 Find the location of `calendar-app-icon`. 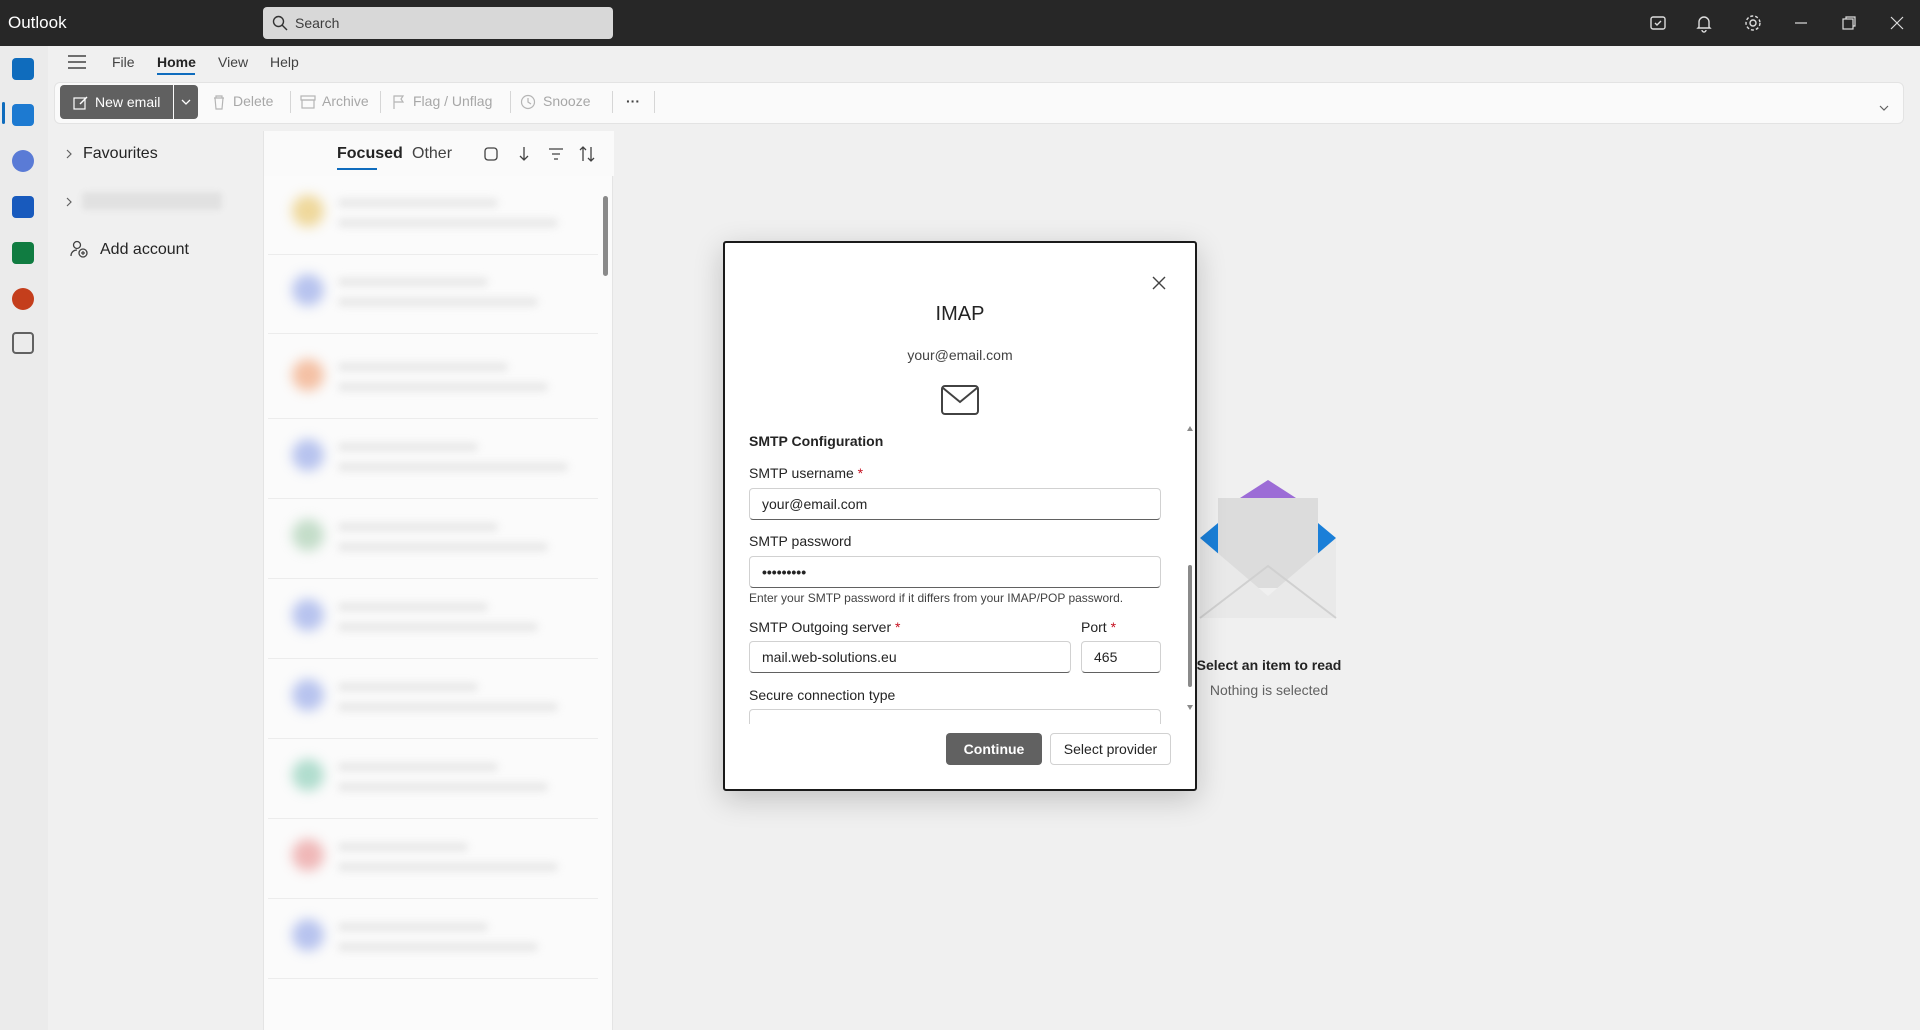

calendar-app-icon is located at coordinates (23, 115).